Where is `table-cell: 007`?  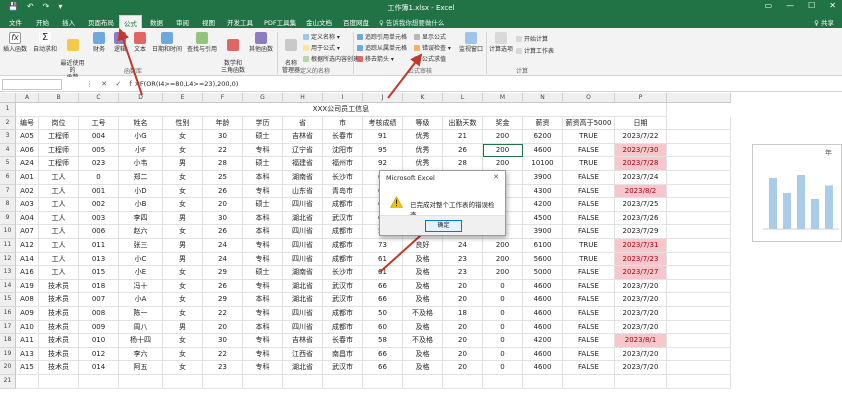 table-cell: 007 is located at coordinates (99, 300).